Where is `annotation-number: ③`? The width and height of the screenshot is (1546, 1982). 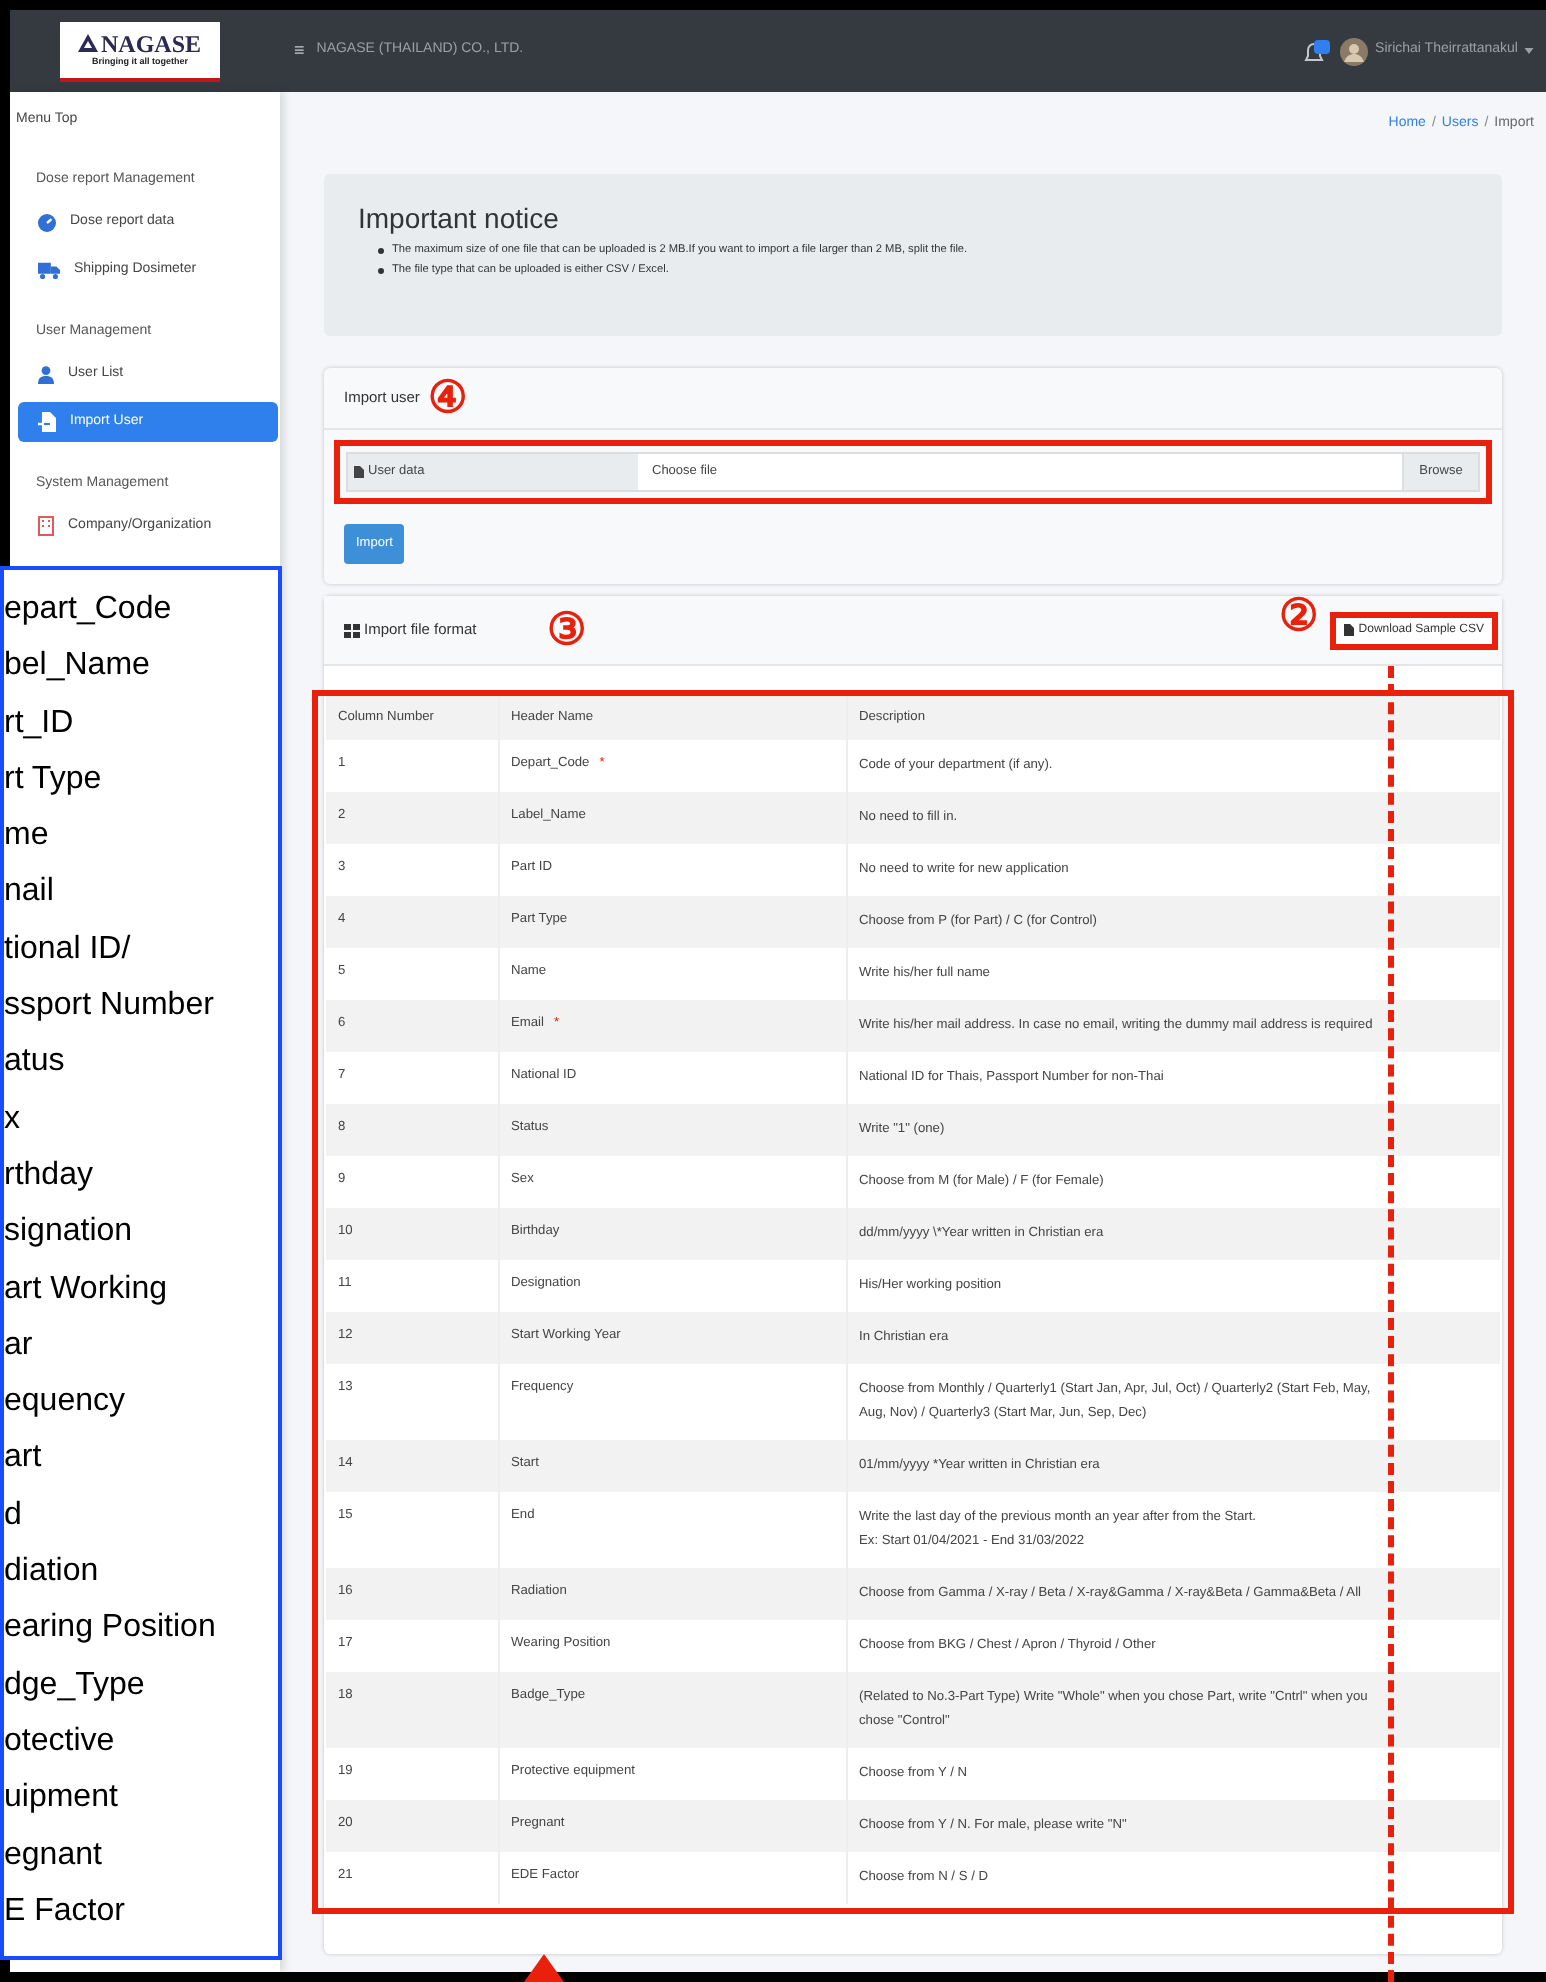
annotation-number: ③ is located at coordinates (566, 630).